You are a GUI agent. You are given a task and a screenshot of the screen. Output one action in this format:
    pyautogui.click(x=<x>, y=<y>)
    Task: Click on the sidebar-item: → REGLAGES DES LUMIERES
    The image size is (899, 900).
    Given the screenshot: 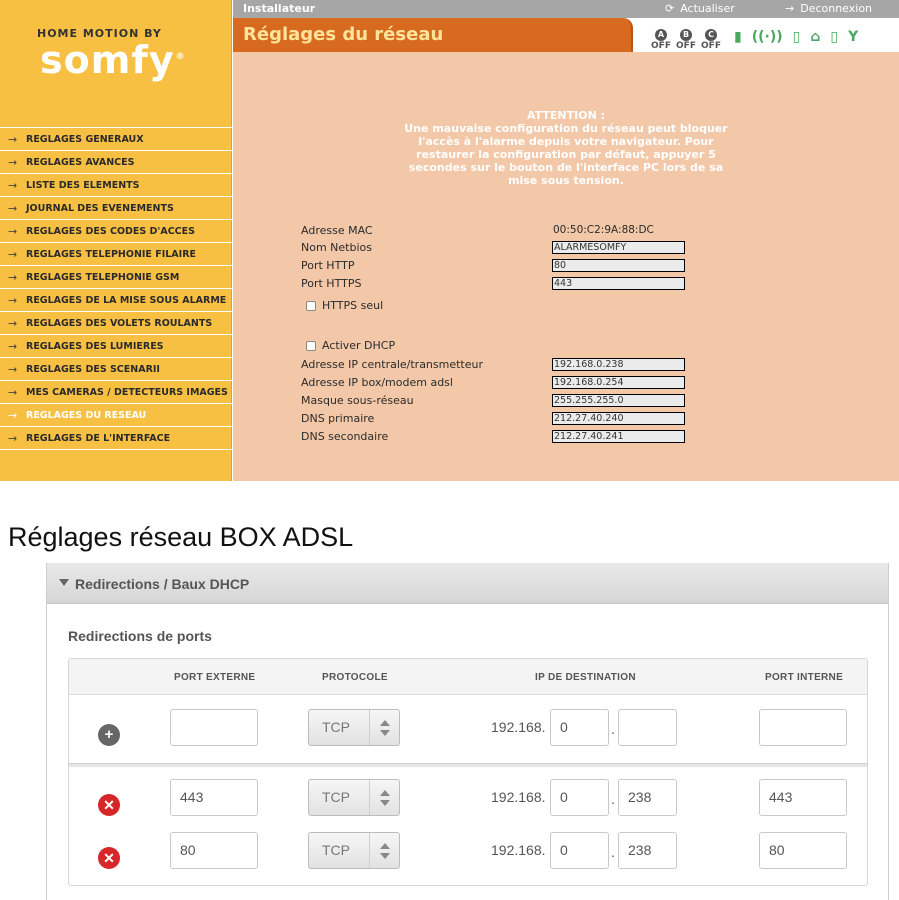 What is the action you would take?
    pyautogui.click(x=116, y=345)
    